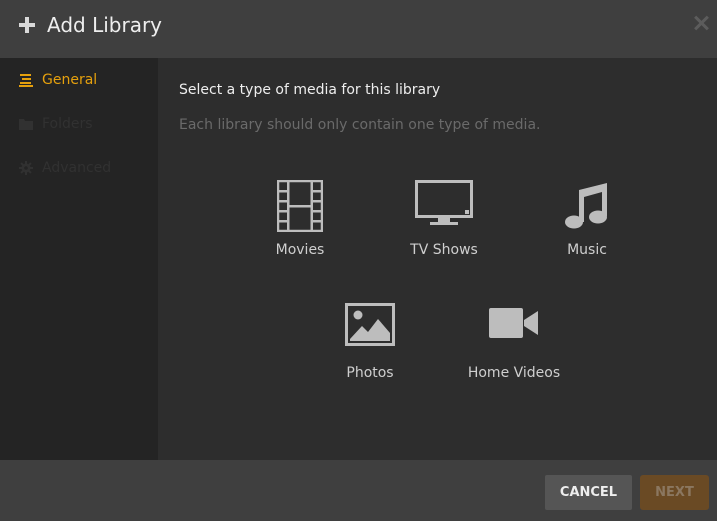 This screenshot has width=717, height=521. Describe the element at coordinates (587, 230) in the screenshot. I see `media-type-music: Music` at that location.